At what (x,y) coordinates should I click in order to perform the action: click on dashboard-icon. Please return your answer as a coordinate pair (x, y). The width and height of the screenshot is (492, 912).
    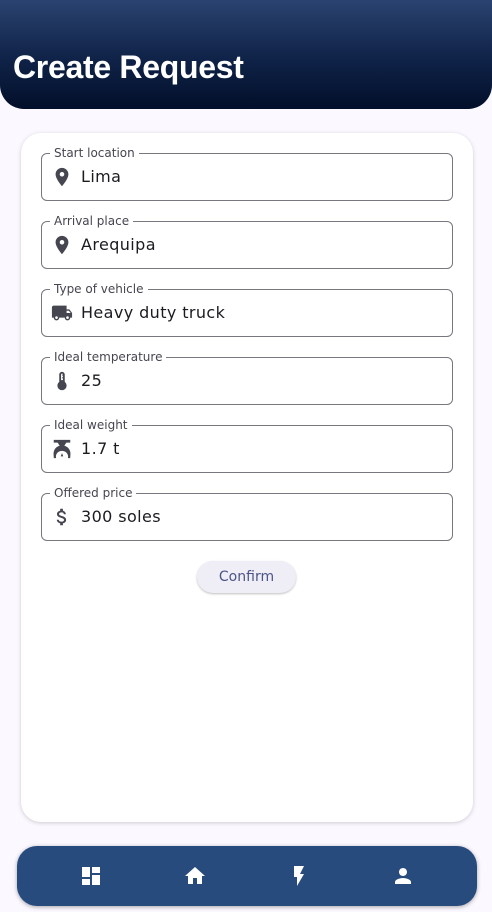
    Looking at the image, I should click on (91, 876).